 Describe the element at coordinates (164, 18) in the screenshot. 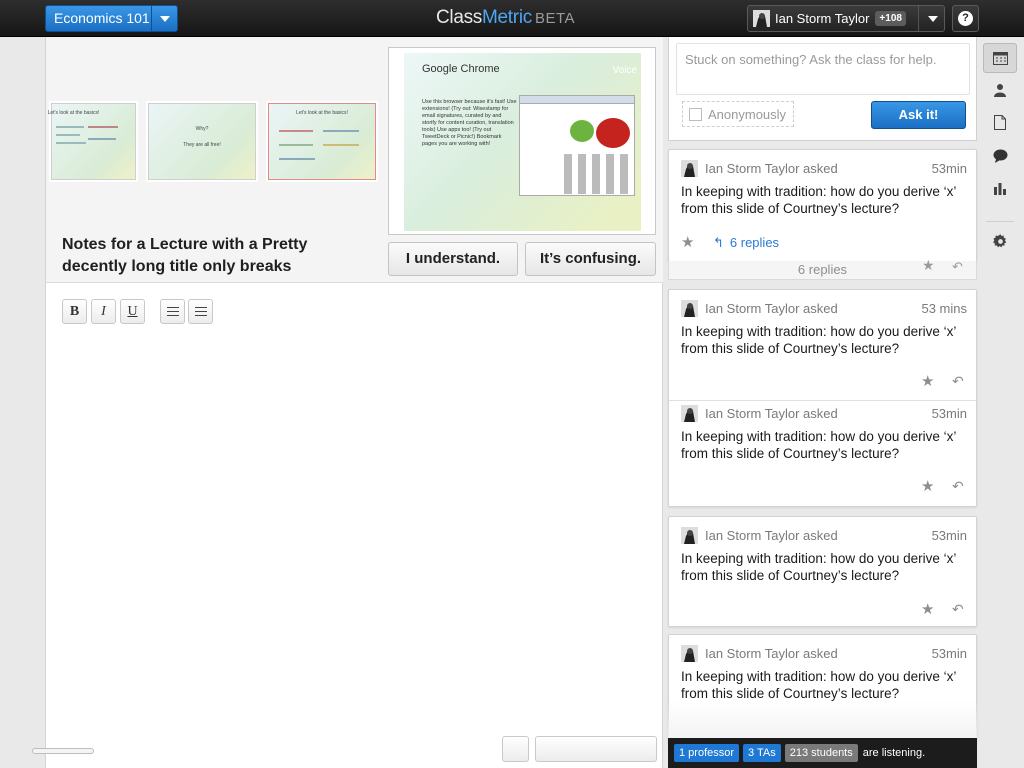

I see `course-dropdown-toggle` at that location.